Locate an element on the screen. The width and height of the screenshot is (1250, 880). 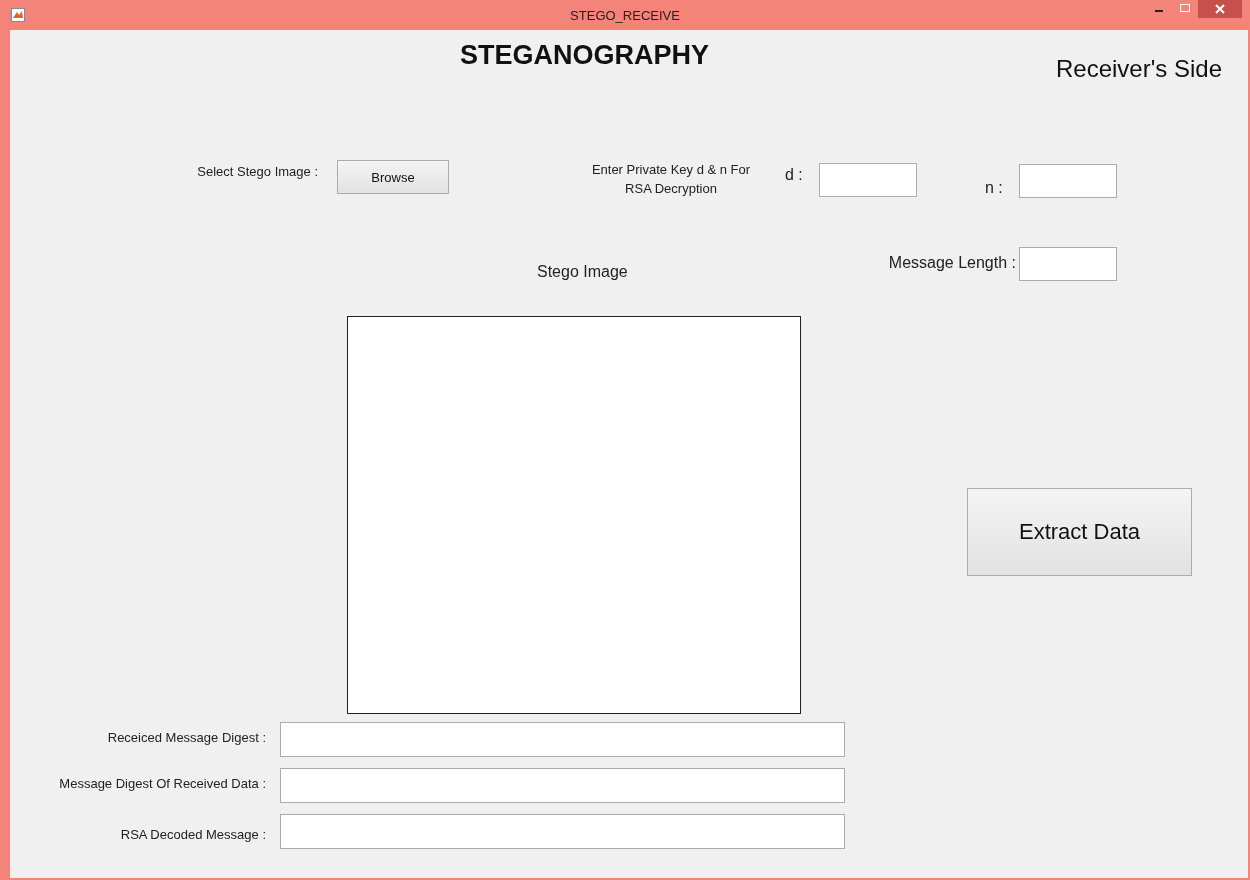
field-label: Message Digest Of Received Data : is located at coordinates (162, 783).